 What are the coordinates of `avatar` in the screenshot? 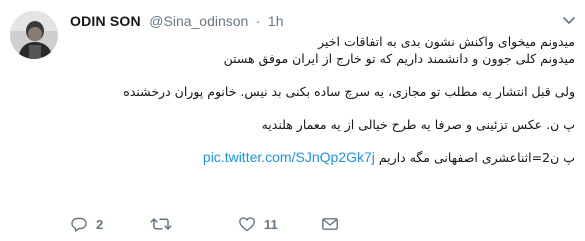 It's located at (34, 35).